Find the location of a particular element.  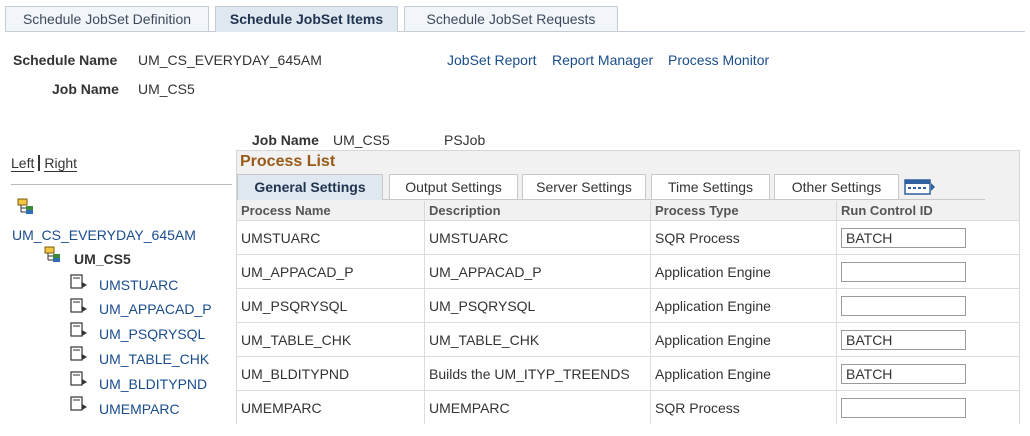

tab-time-settings: Time Settings is located at coordinates (710, 186).